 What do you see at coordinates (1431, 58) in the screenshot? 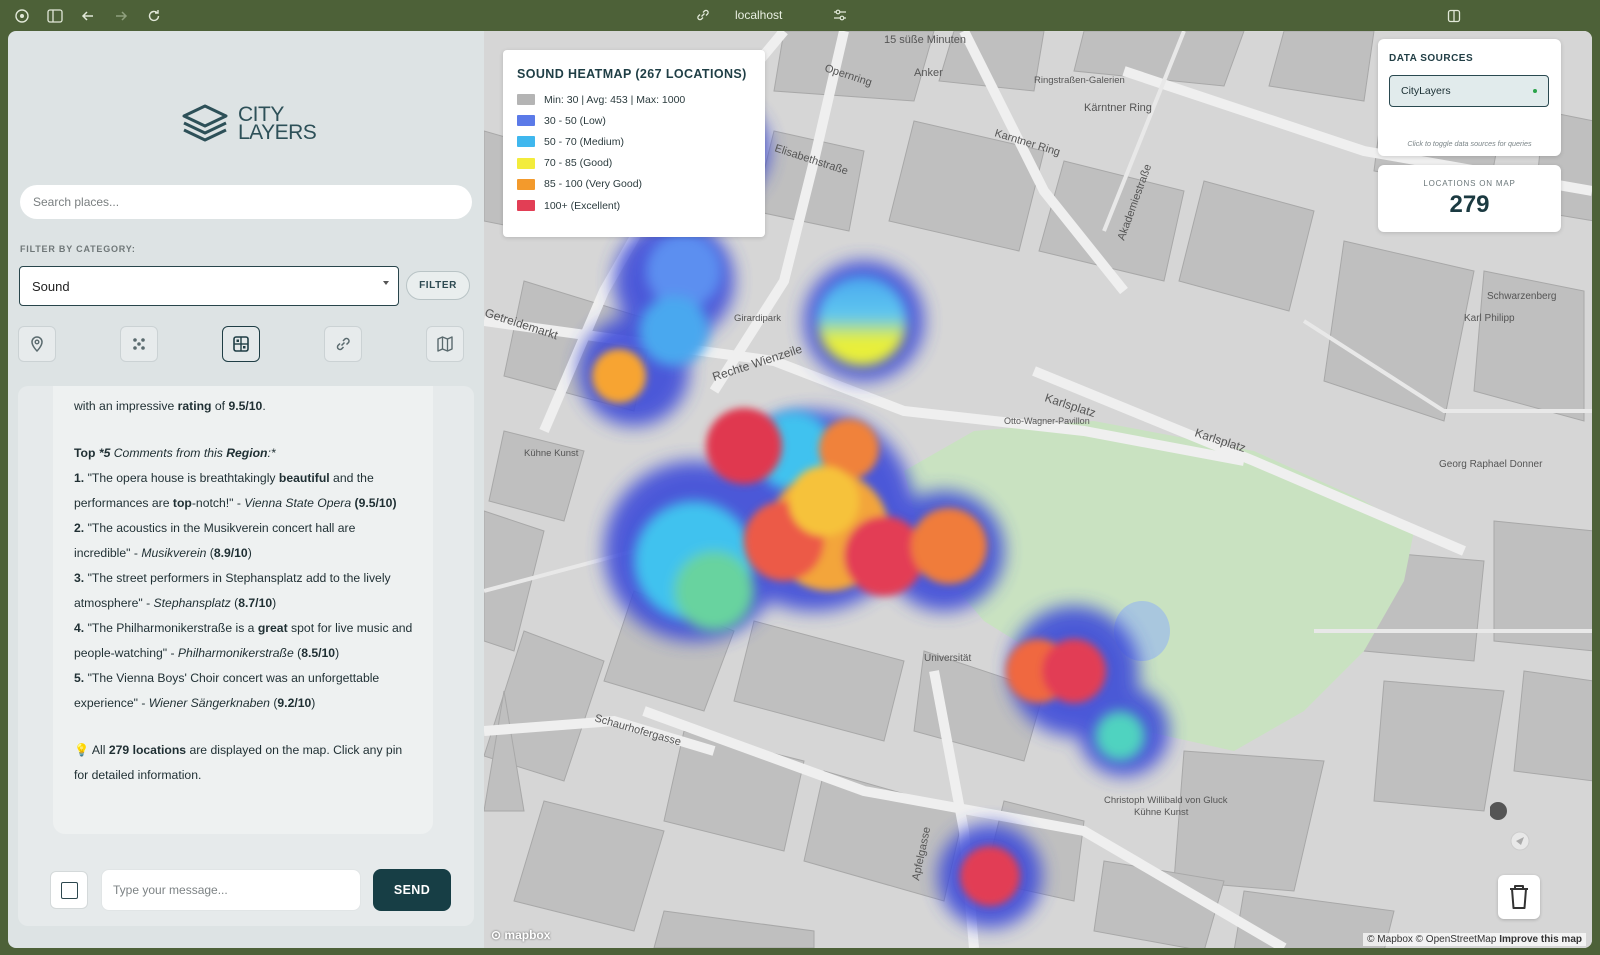
I see `data-sources-title: DATA SOURCES` at bounding box center [1431, 58].